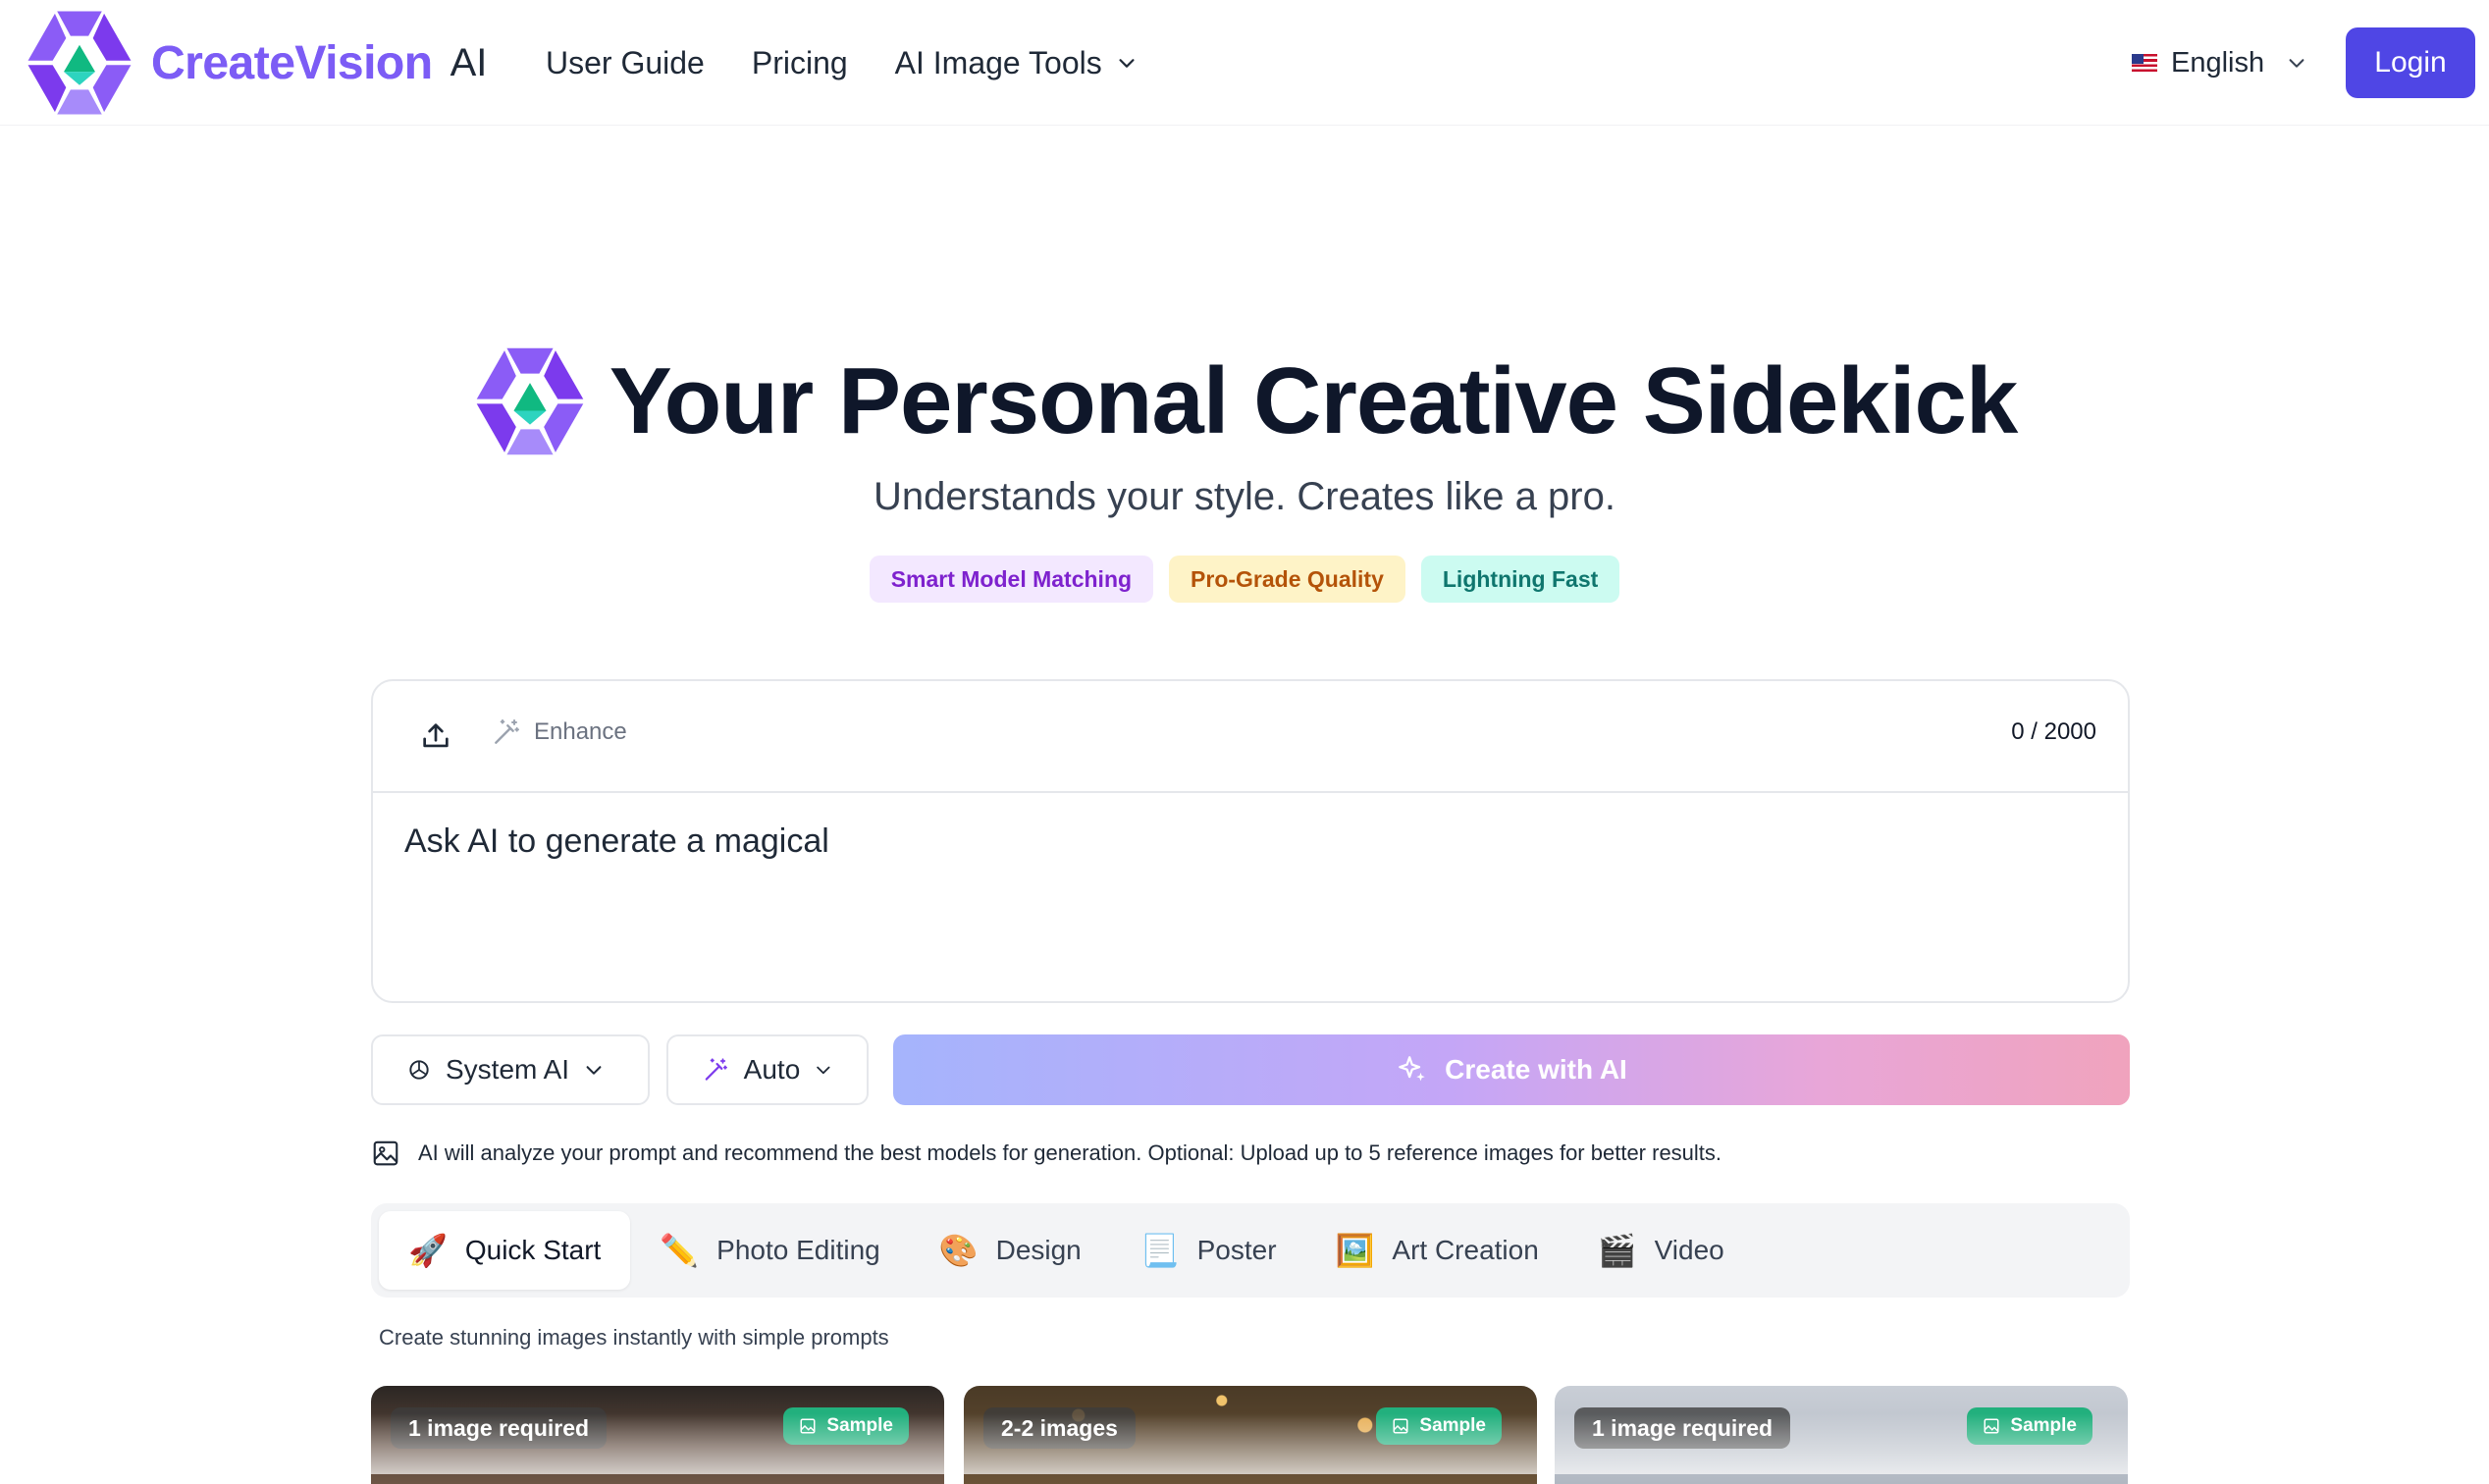  Describe the element at coordinates (680, 1250) in the screenshot. I see `pencil-icon: ✏️` at that location.